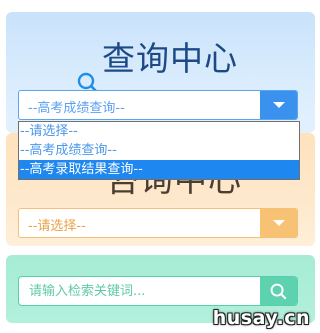 The image size is (320, 333). I want to click on consult-type-select: --请选择--, so click(158, 223).